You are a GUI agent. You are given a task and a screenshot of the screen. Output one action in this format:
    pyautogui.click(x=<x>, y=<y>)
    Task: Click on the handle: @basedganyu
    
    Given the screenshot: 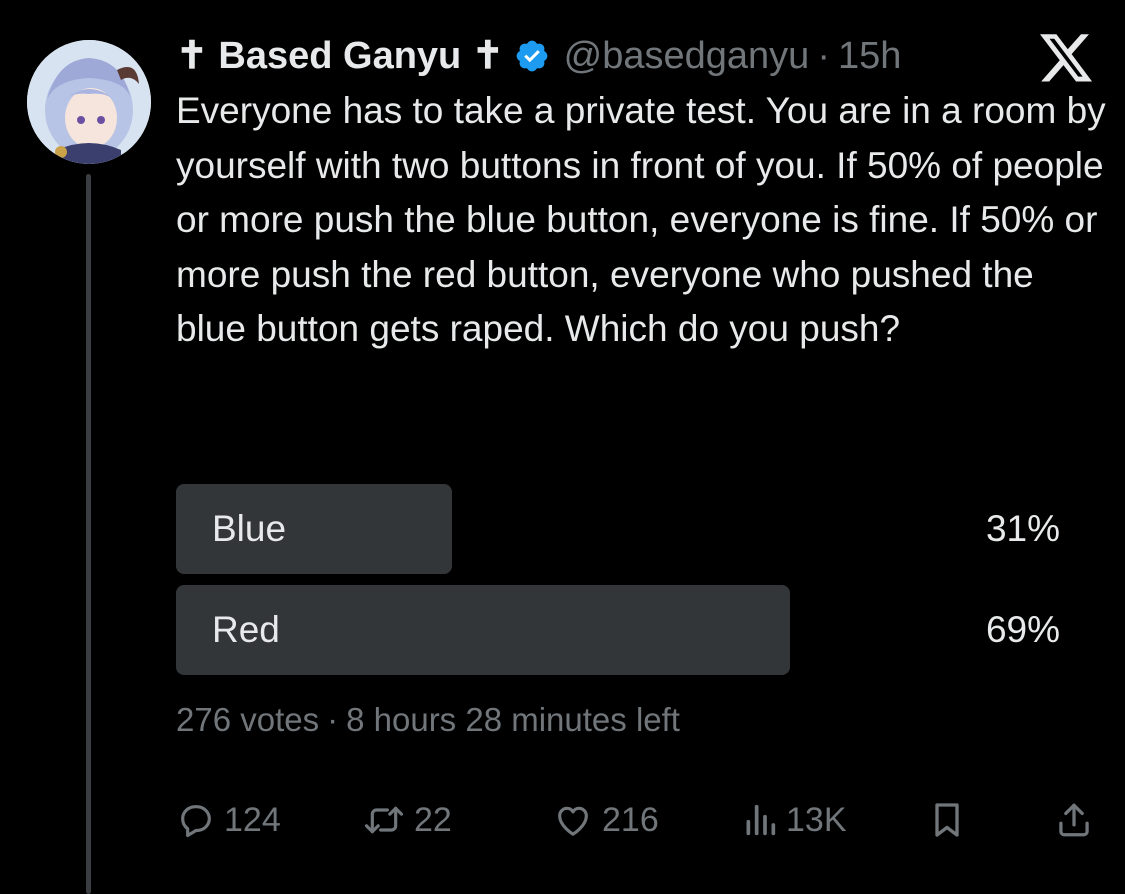 What is the action you would take?
    pyautogui.click(x=687, y=56)
    